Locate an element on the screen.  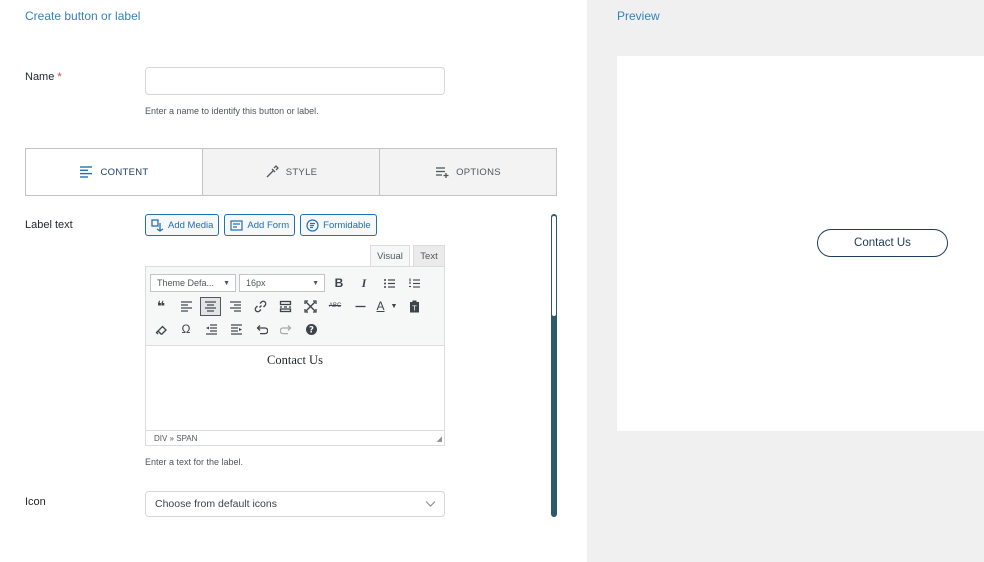
scrollbar-thumb is located at coordinates (554, 266).